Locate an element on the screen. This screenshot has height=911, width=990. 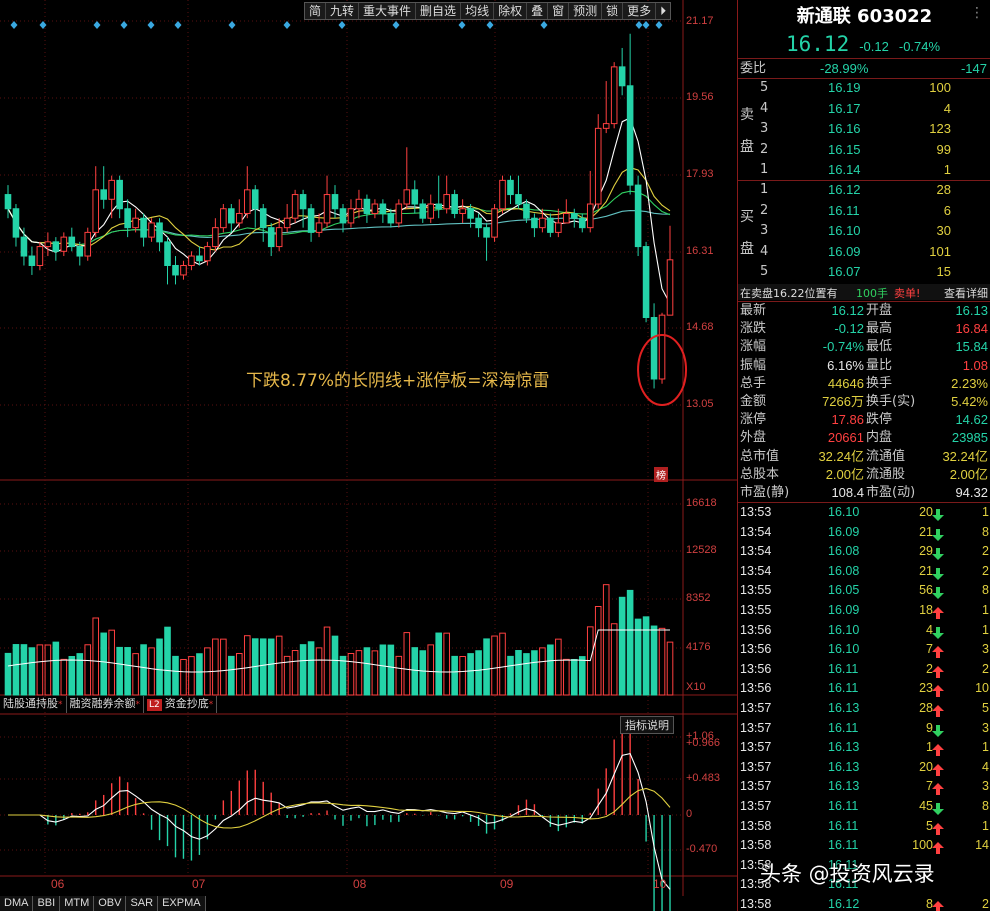
tick-row: 13:56 16.10 7 3 is located at coordinates (864, 650).